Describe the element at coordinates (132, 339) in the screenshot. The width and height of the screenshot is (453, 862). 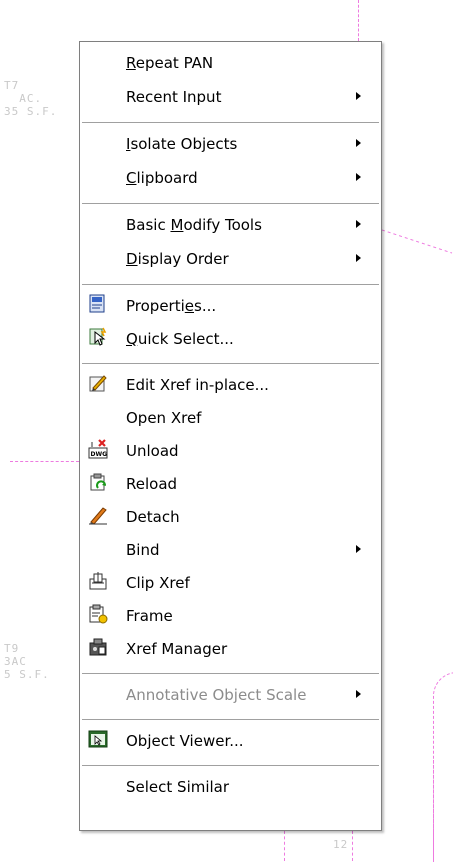
I see `accelerator-key: Q` at that location.